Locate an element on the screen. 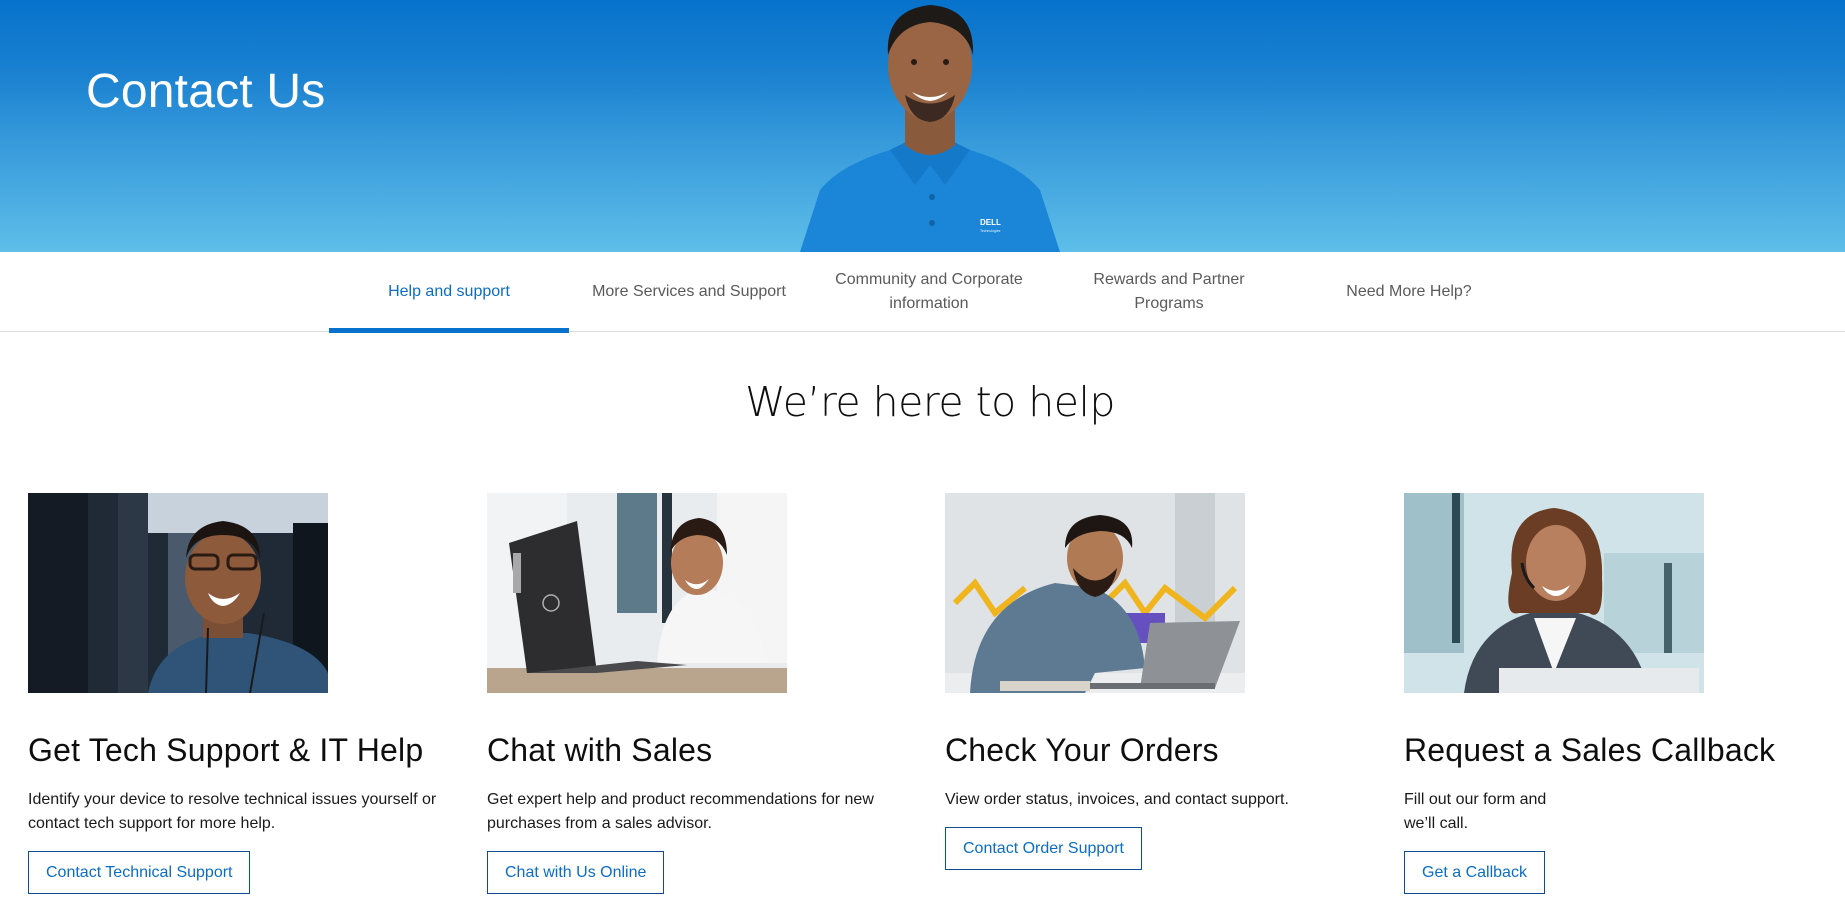 The image size is (1845, 908). tab-help-and-support: Help and support is located at coordinates (449, 292).